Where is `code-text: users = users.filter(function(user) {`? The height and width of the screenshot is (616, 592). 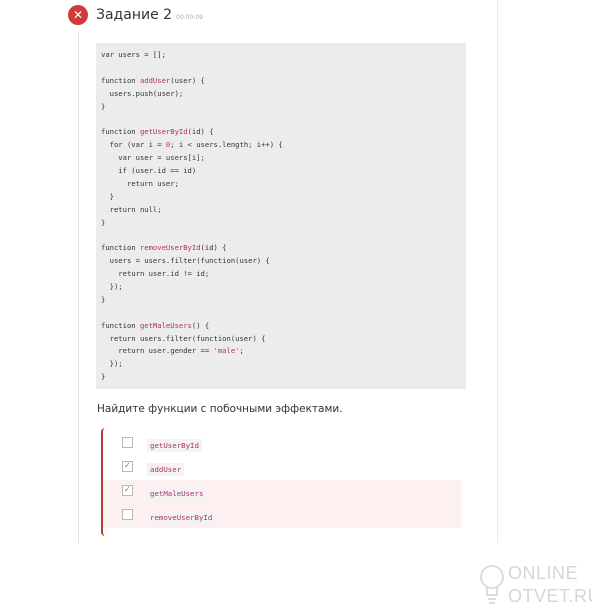
code-text: users = users.filter(function(user) { is located at coordinates (185, 261).